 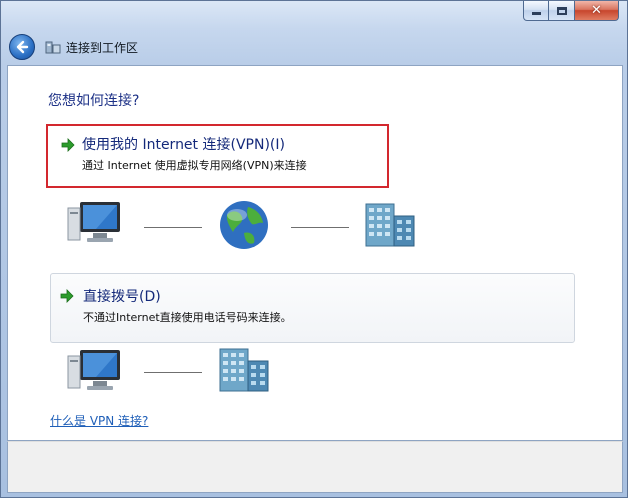 What do you see at coordinates (244, 225) in the screenshot?
I see `globe-icon` at bounding box center [244, 225].